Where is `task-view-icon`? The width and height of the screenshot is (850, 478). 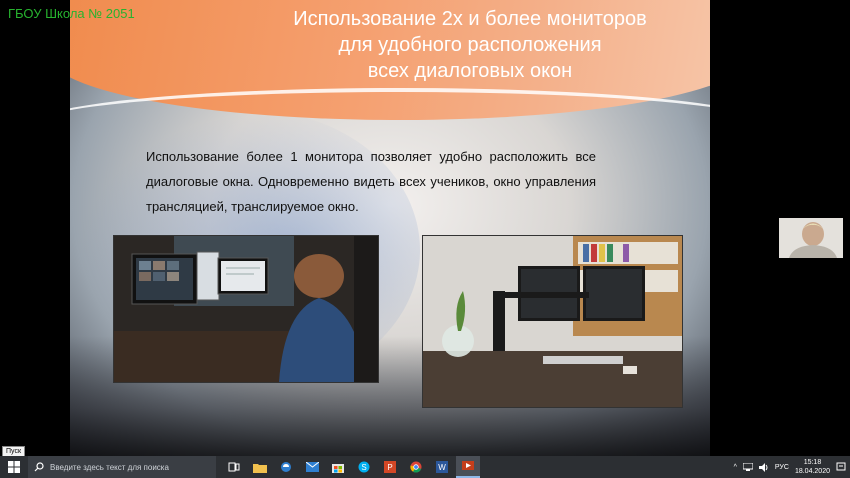 task-view-icon is located at coordinates (234, 467).